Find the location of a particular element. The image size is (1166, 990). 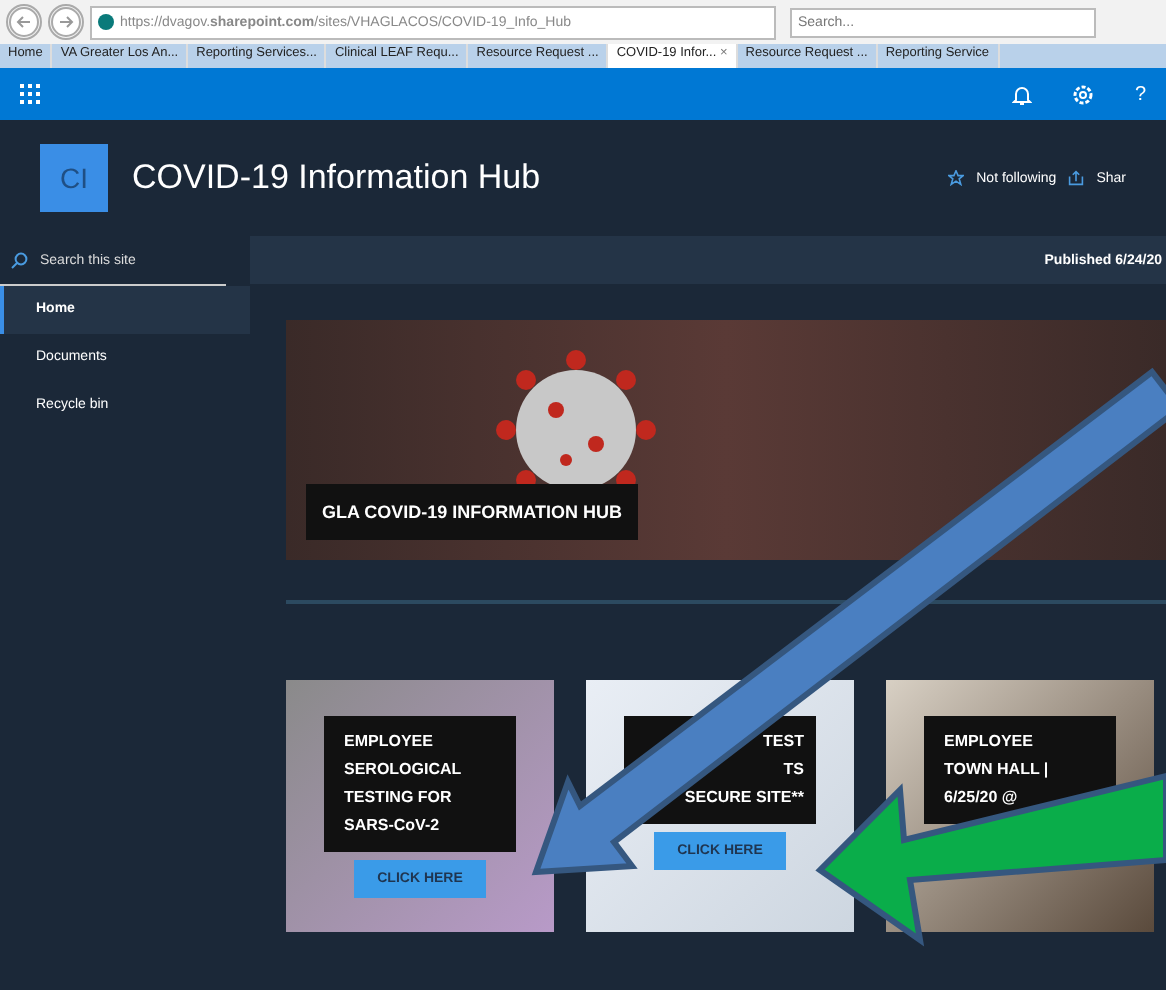

app-launcher-icon is located at coordinates (30, 94).